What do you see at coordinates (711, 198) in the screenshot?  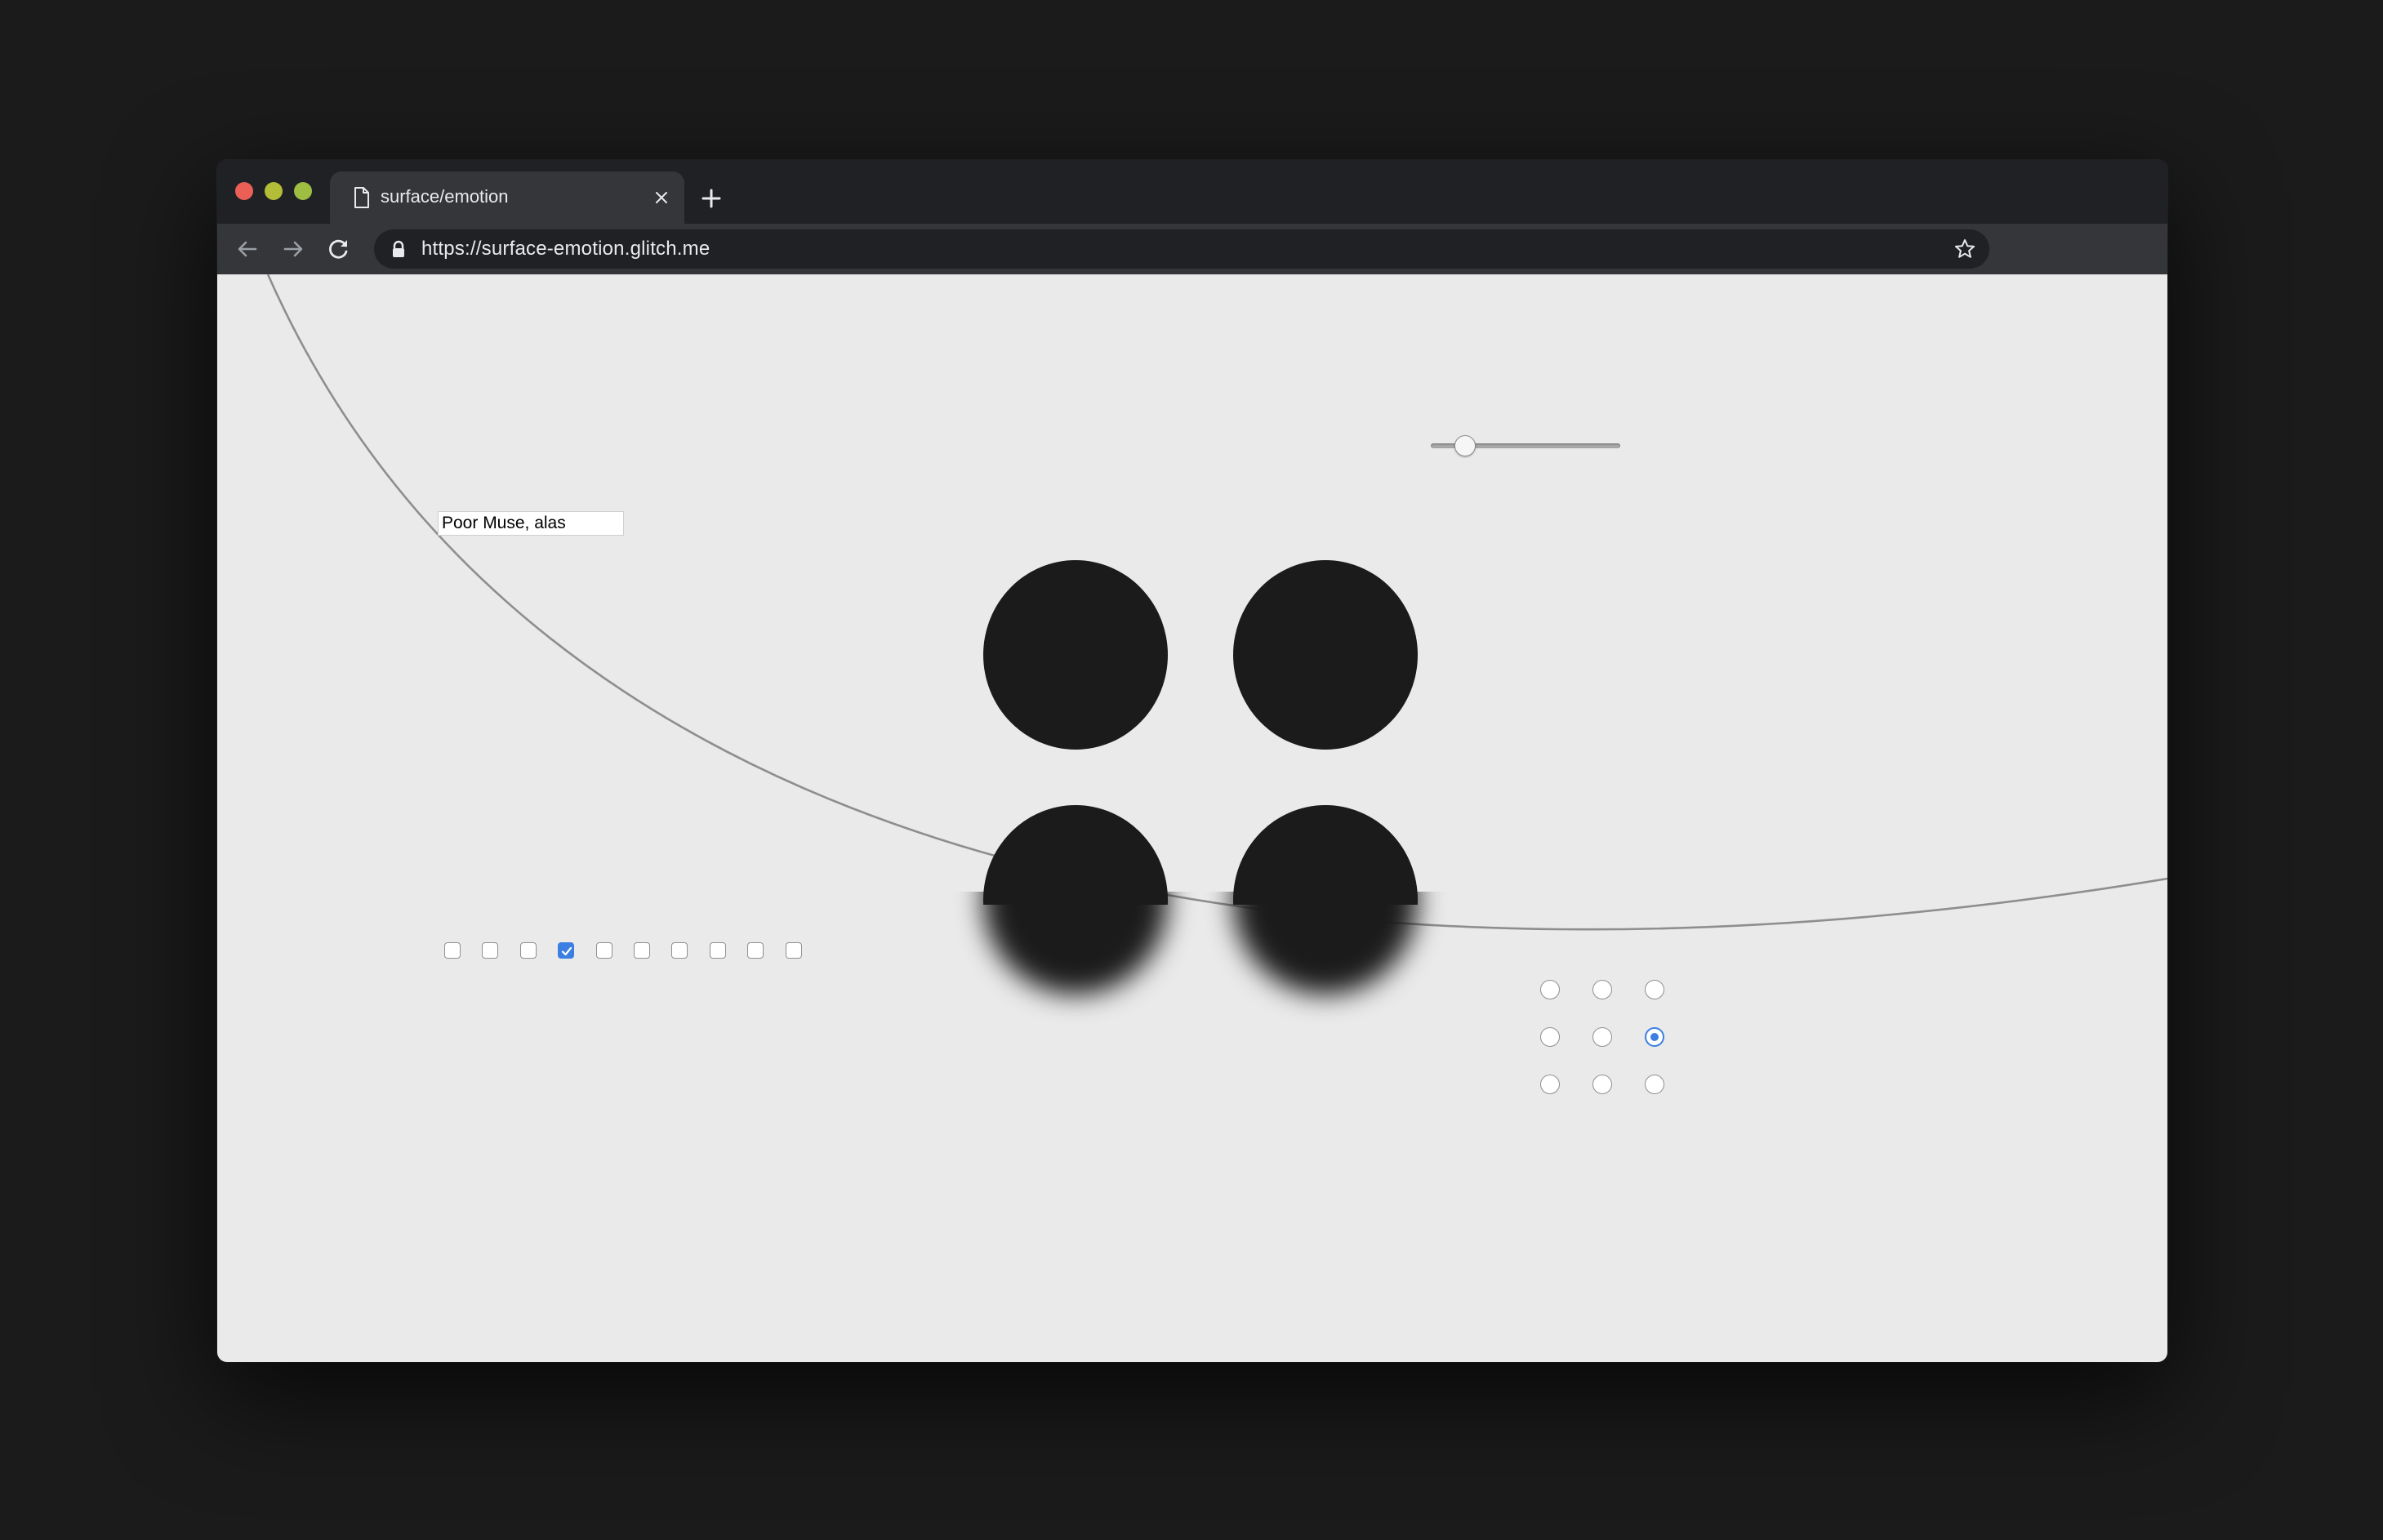 I see `plus-icon` at bounding box center [711, 198].